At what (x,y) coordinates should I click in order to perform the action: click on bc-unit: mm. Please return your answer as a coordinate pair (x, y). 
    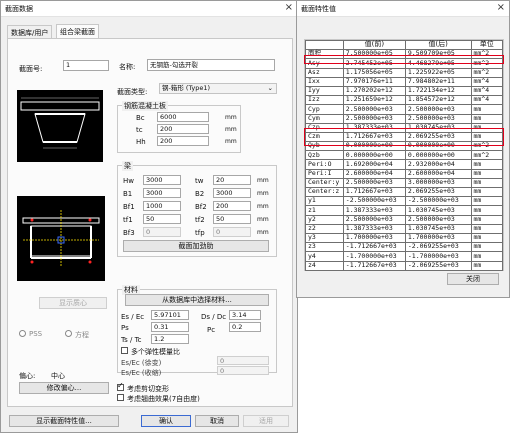
    Looking at the image, I should click on (231, 117).